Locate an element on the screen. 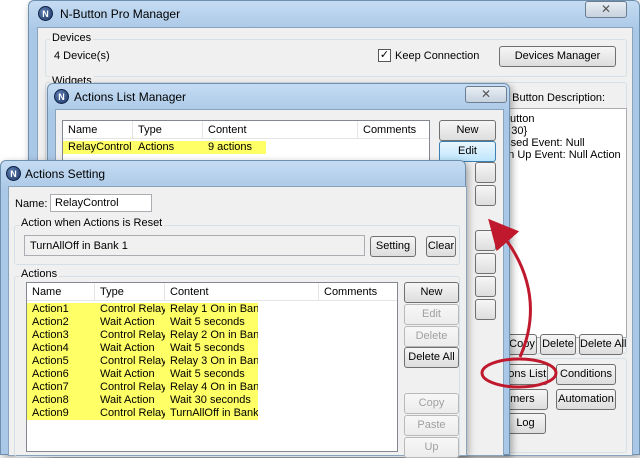 The image size is (640, 458). widget-copy-button: Copy is located at coordinates (522, 344).